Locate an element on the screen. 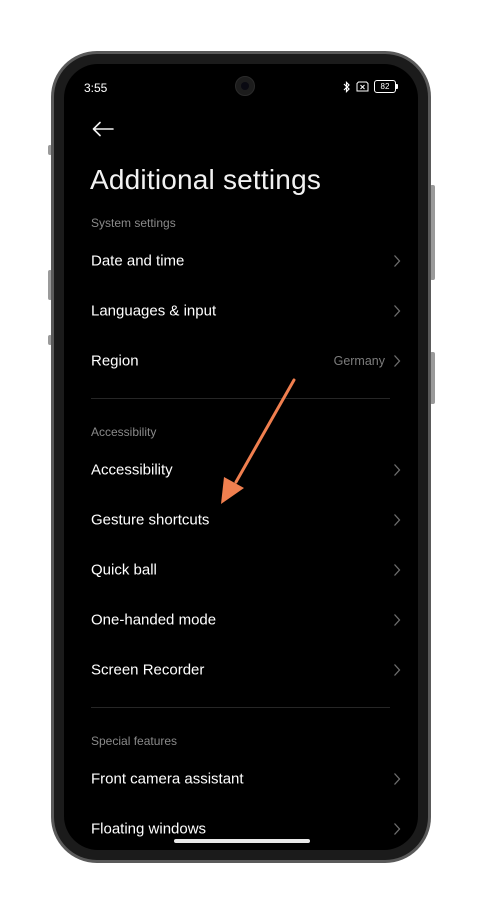  settings-row-date-time: Date and time is located at coordinates (241, 261).